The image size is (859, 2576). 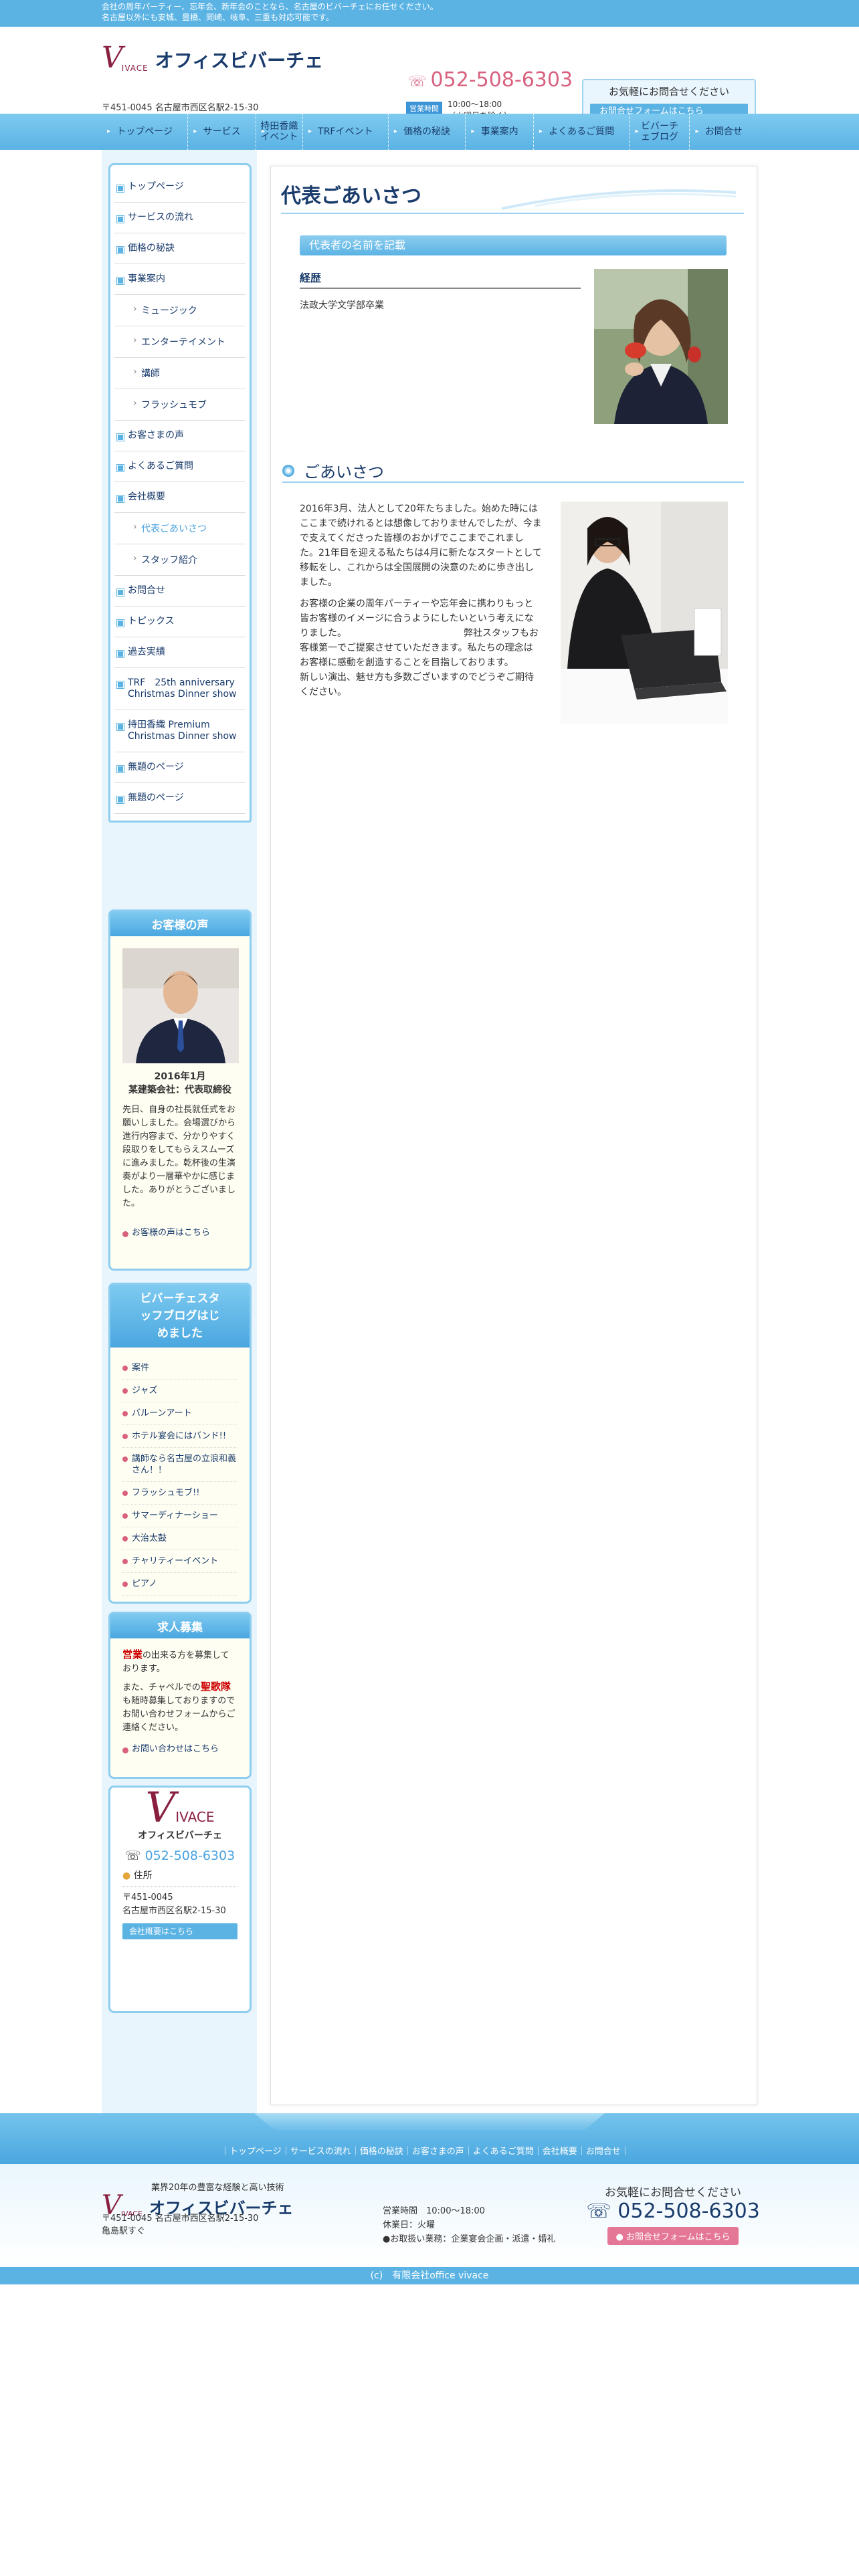 What do you see at coordinates (644, 613) in the screenshot?
I see `office-work-photo` at bounding box center [644, 613].